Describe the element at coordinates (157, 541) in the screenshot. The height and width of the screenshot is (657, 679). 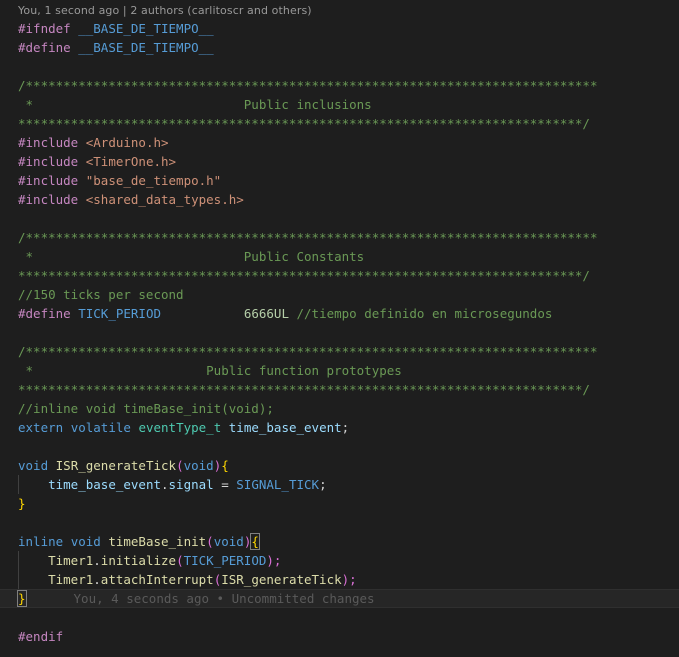
I see `token: timeBase_init` at that location.